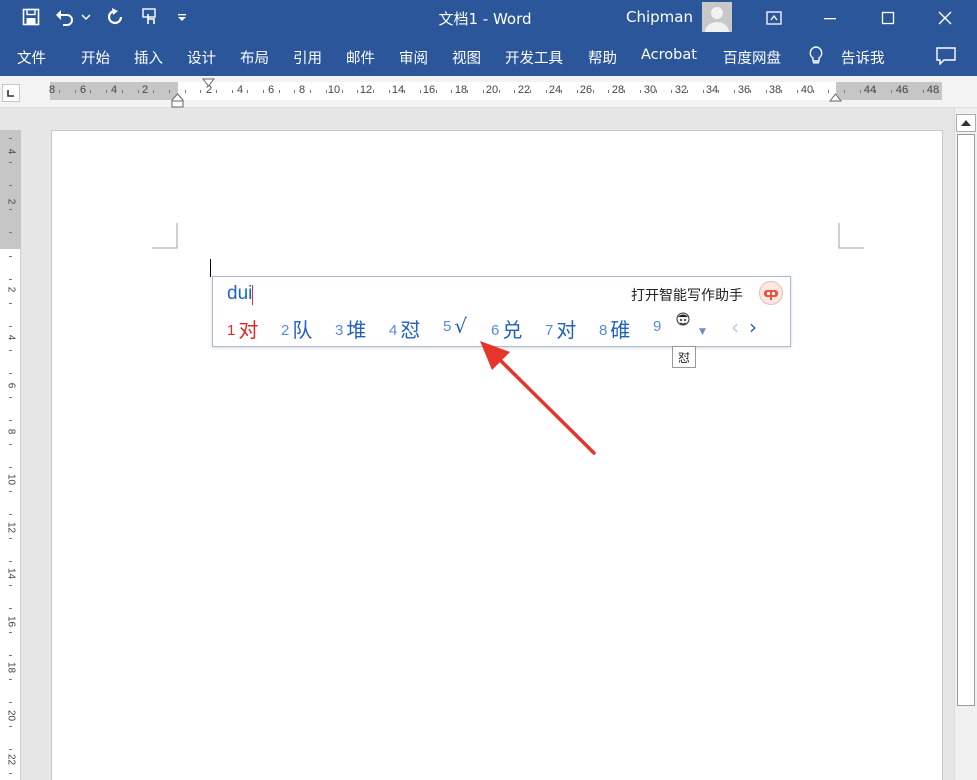  I want to click on touch-mode-icon, so click(149, 17).